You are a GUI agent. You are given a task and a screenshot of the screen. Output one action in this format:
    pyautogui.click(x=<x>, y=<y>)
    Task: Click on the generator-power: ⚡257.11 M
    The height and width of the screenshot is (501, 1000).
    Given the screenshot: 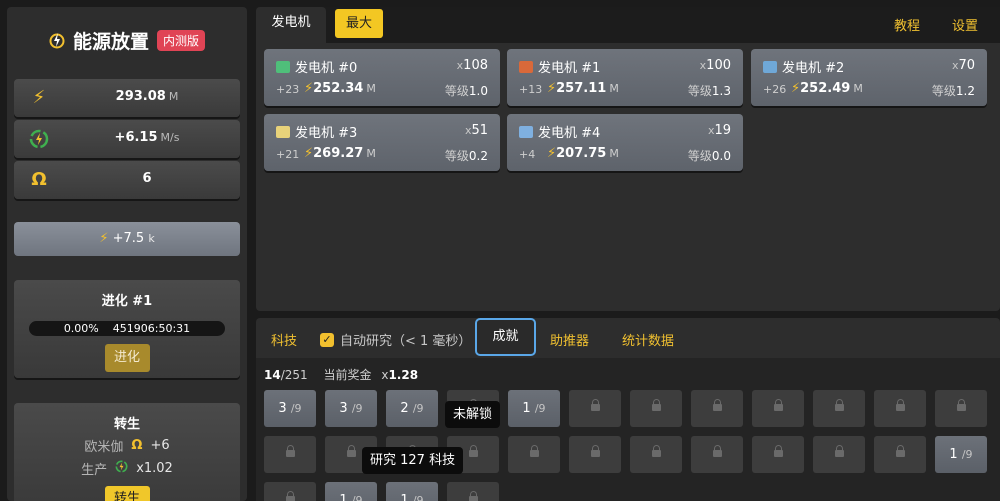 What is the action you would take?
    pyautogui.click(x=583, y=88)
    